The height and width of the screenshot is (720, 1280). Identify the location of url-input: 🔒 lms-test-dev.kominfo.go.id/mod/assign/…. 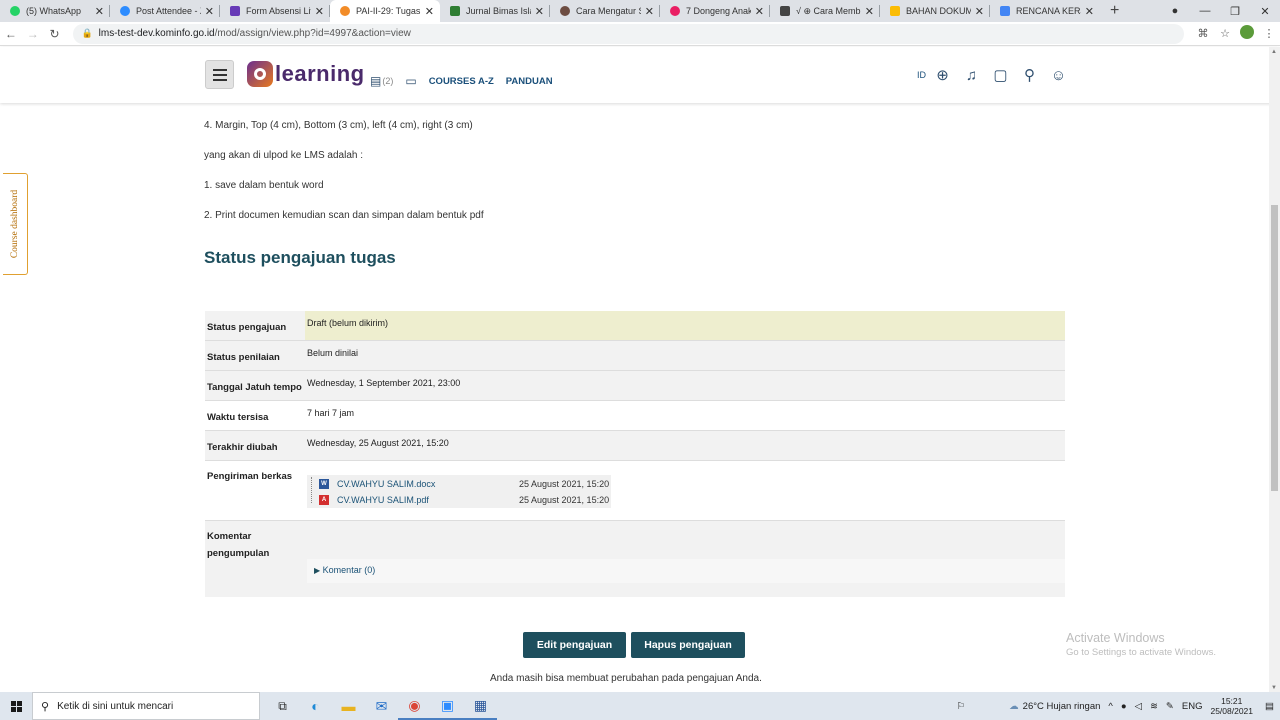
(628, 33).